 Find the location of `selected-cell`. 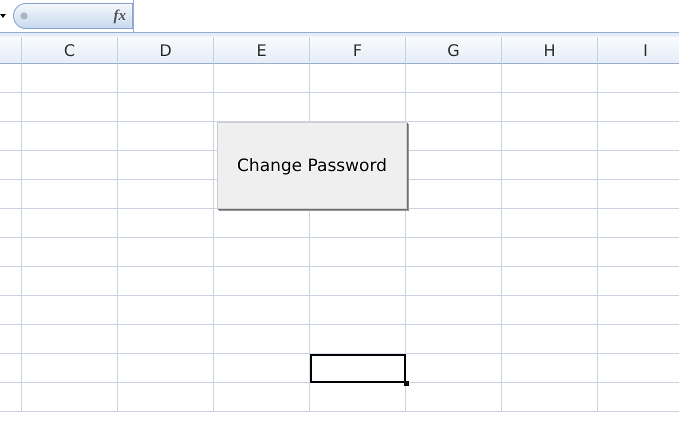

selected-cell is located at coordinates (358, 368).